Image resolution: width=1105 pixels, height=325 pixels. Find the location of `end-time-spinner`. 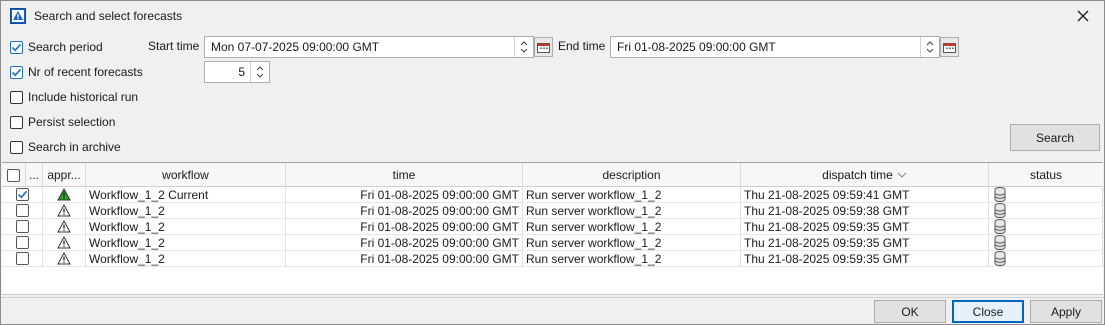

end-time-spinner is located at coordinates (929, 47).